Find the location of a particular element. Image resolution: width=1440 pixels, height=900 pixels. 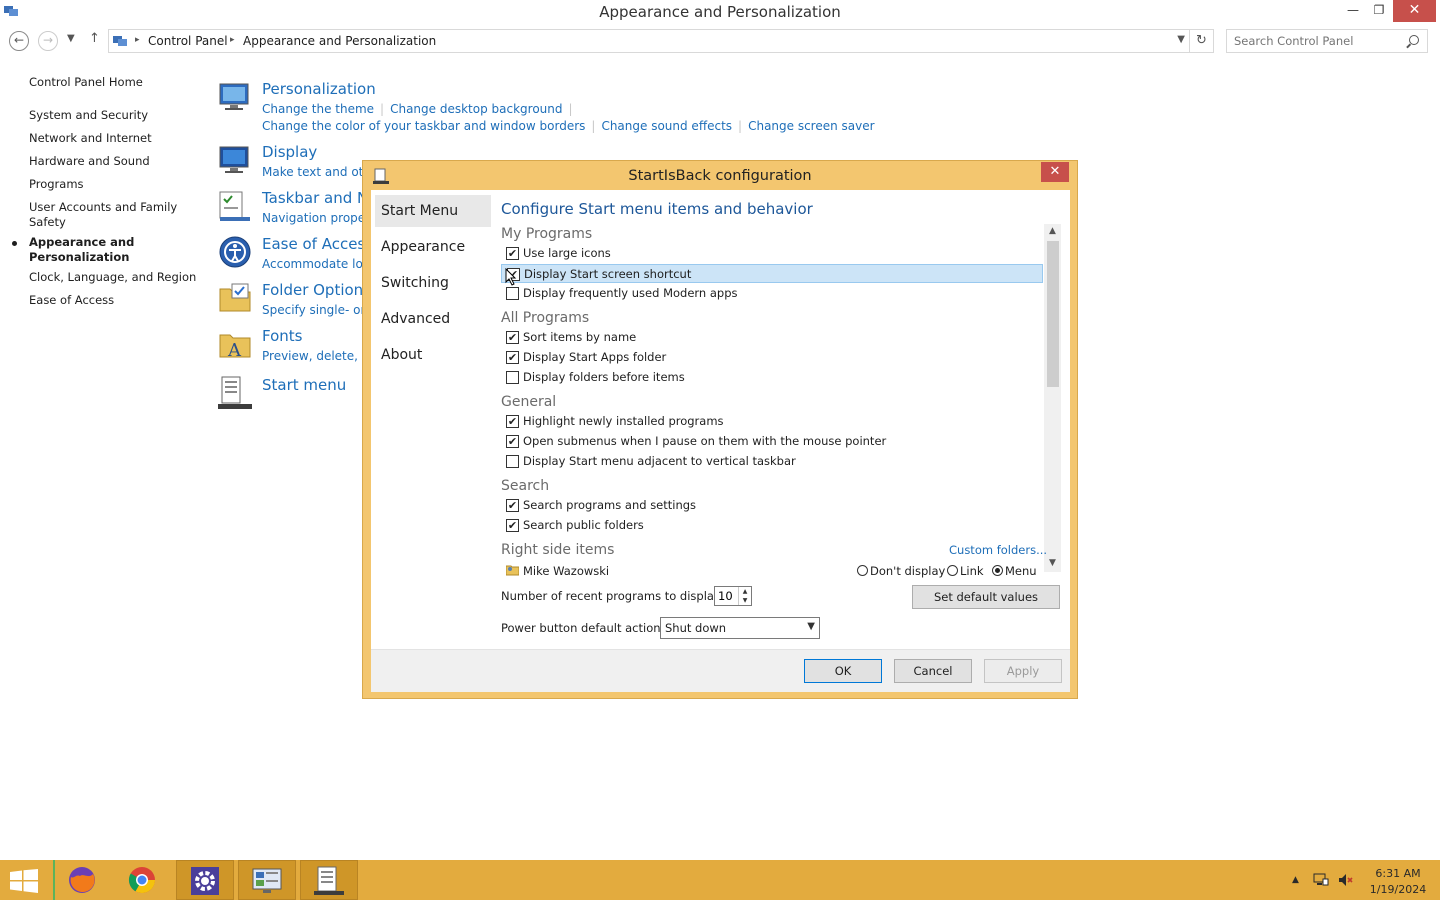

option-folders-before-items: Display folders before items is located at coordinates (772, 377).